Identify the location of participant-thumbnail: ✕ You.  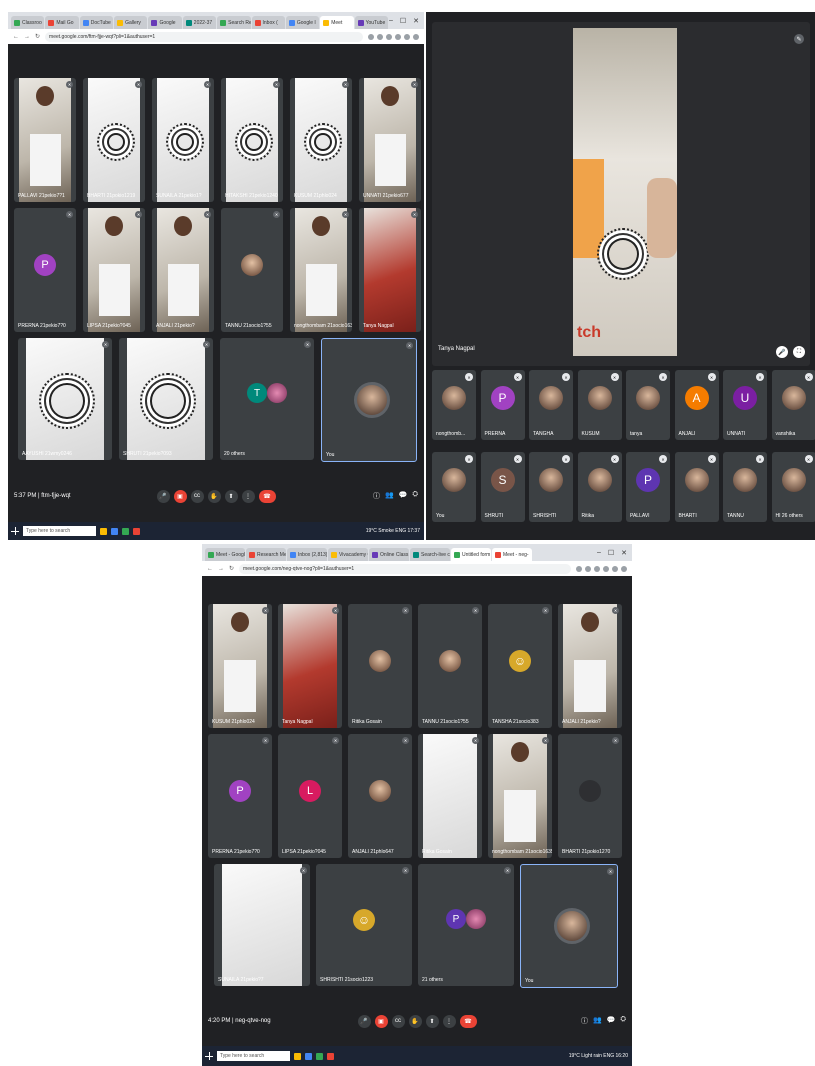
(454, 487).